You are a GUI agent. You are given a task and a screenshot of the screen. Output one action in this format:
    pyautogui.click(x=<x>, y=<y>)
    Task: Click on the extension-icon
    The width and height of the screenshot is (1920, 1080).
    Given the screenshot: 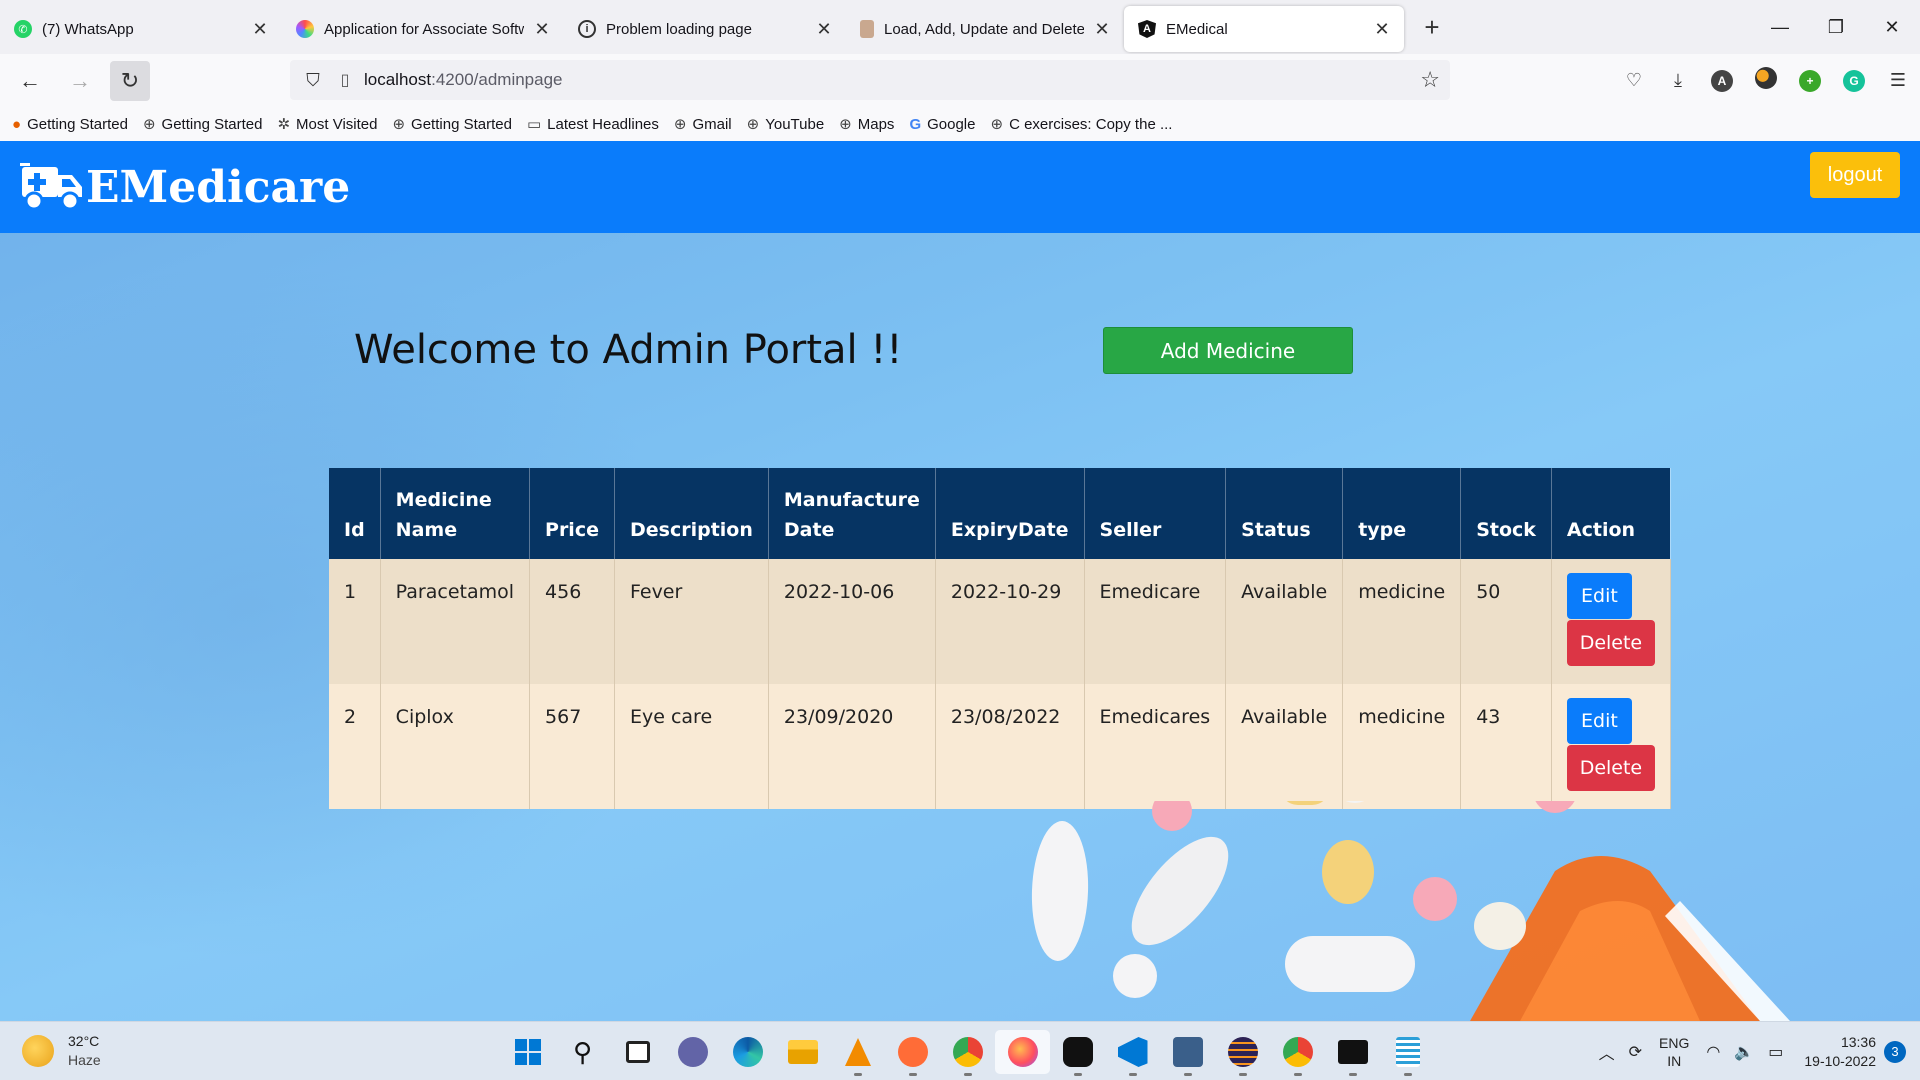 What is the action you would take?
    pyautogui.click(x=1766, y=80)
    